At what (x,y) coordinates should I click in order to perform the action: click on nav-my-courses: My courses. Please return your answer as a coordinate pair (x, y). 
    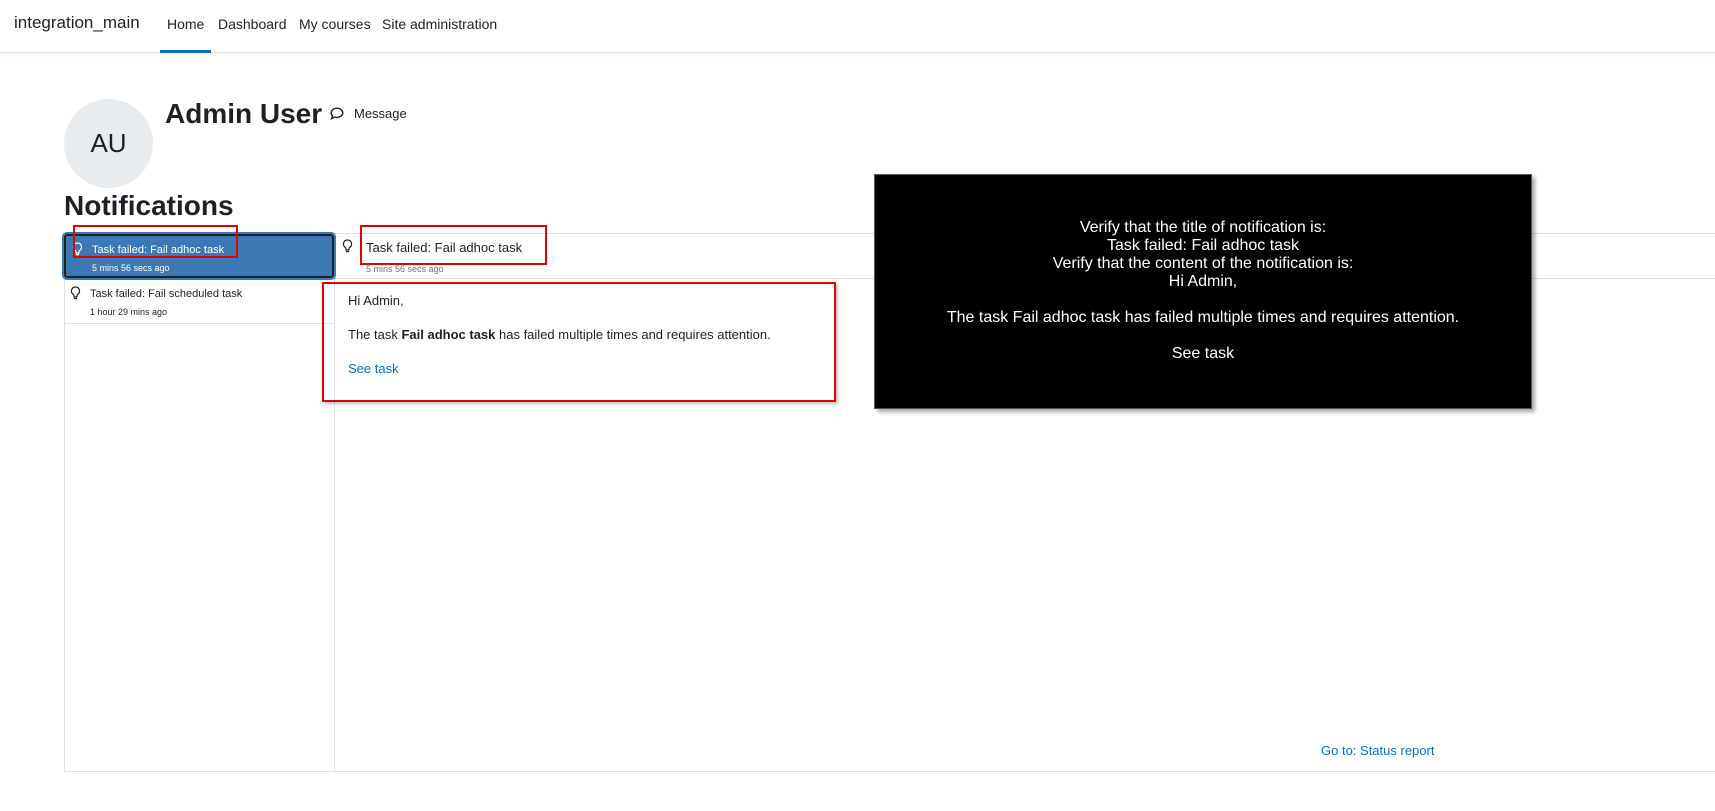
    Looking at the image, I should click on (335, 24).